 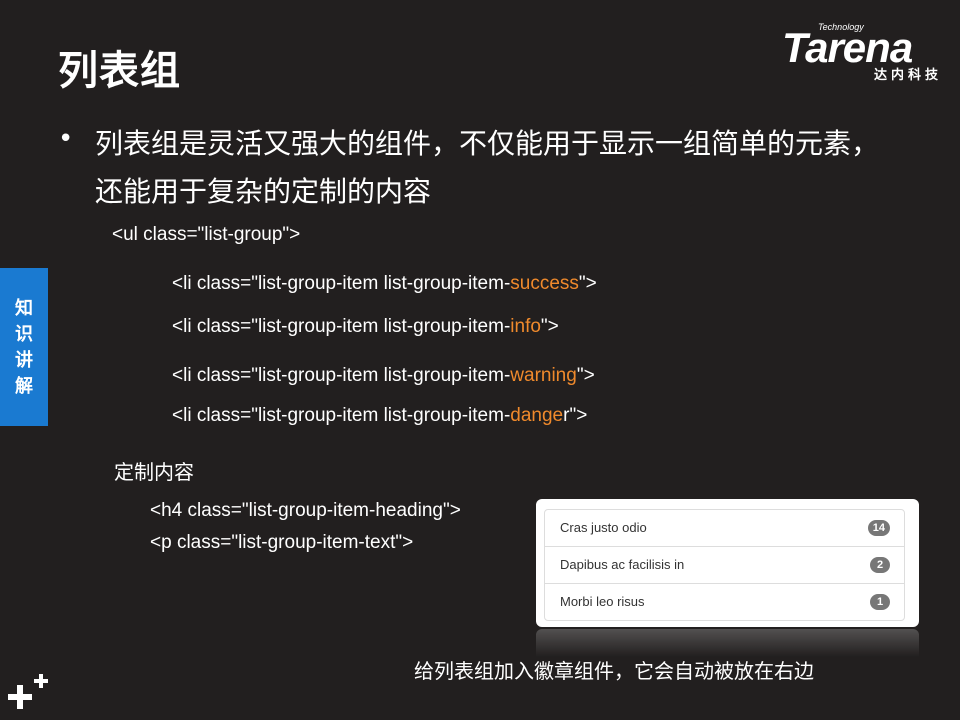 I want to click on code-highlight: info, so click(x=525, y=326).